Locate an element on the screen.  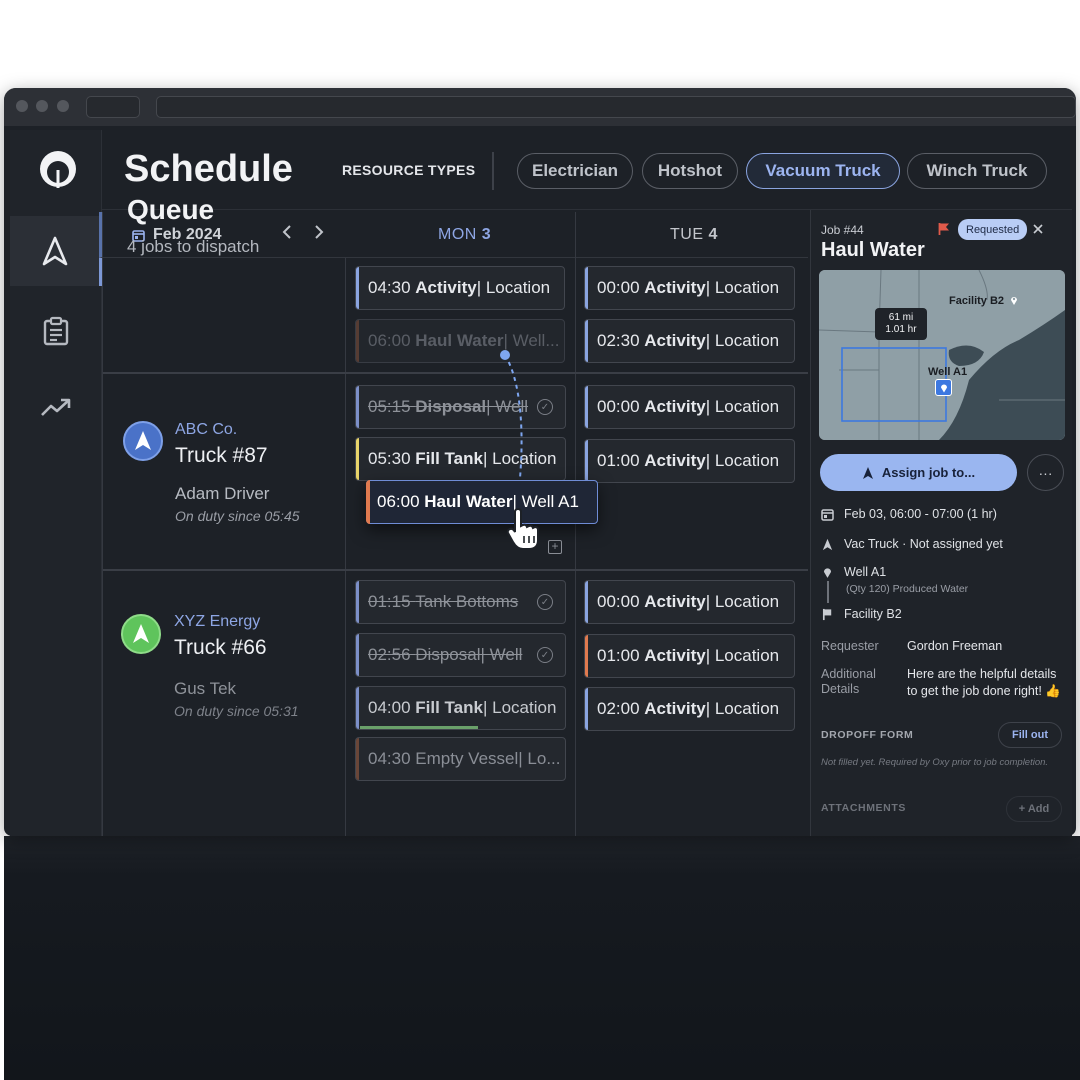
route-tooltip: 61 mi 1.01 hr is located at coordinates (901, 324).